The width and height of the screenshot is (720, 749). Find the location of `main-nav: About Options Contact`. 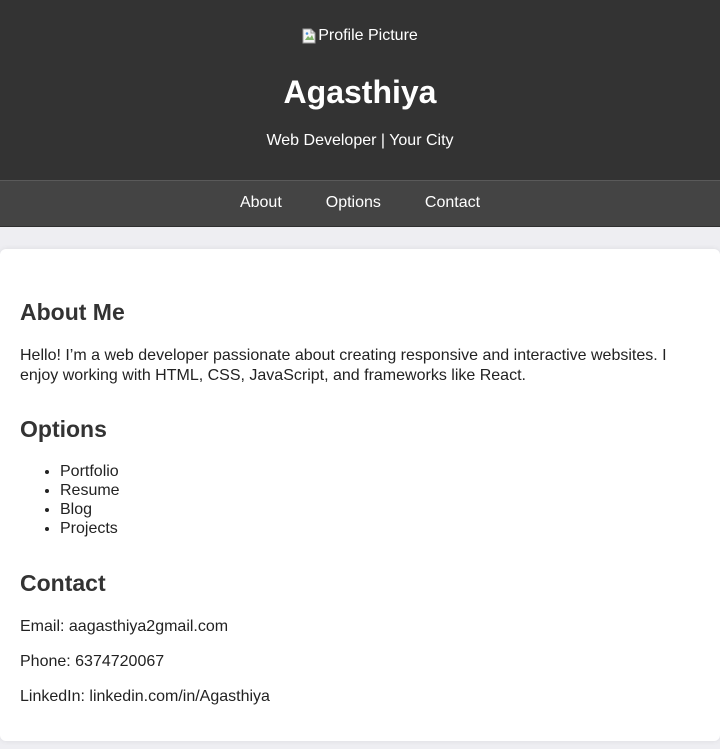

main-nav: About Options Contact is located at coordinates (360, 203).